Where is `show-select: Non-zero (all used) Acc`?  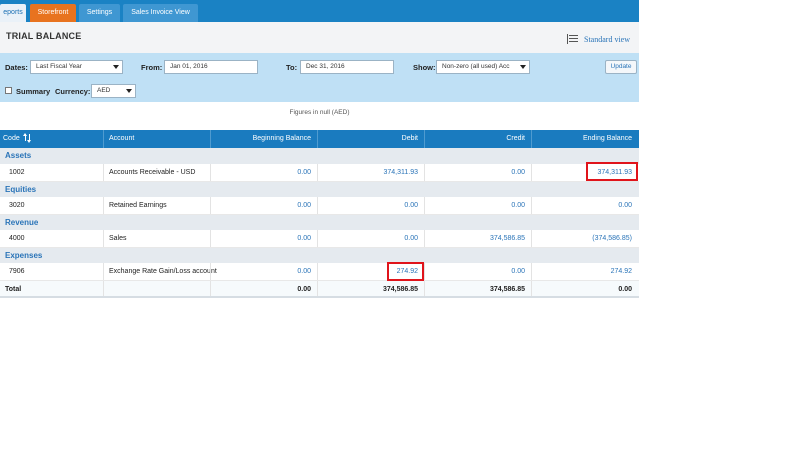
show-select: Non-zero (all used) Acc is located at coordinates (483, 67).